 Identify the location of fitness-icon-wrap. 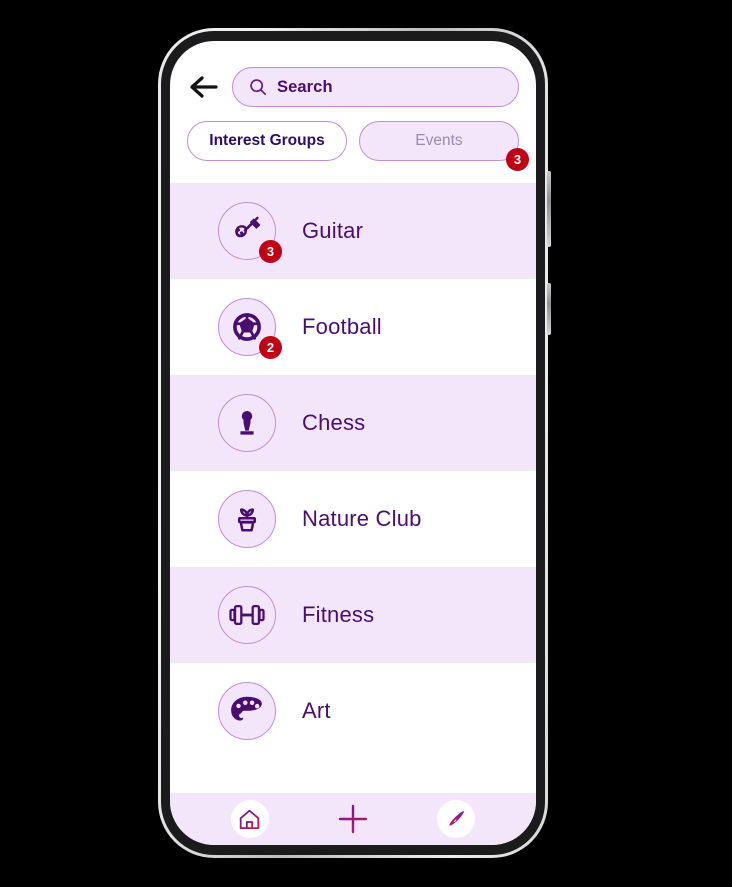
(247, 615).